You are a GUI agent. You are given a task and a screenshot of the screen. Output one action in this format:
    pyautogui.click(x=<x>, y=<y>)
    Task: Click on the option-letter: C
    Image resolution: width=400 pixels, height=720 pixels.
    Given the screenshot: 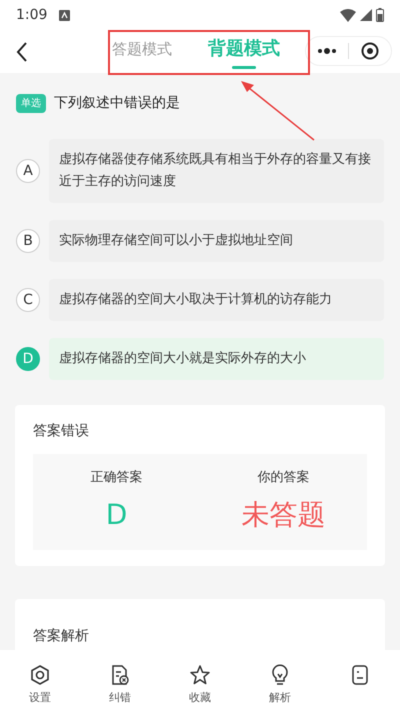 What is the action you would take?
    pyautogui.click(x=28, y=300)
    